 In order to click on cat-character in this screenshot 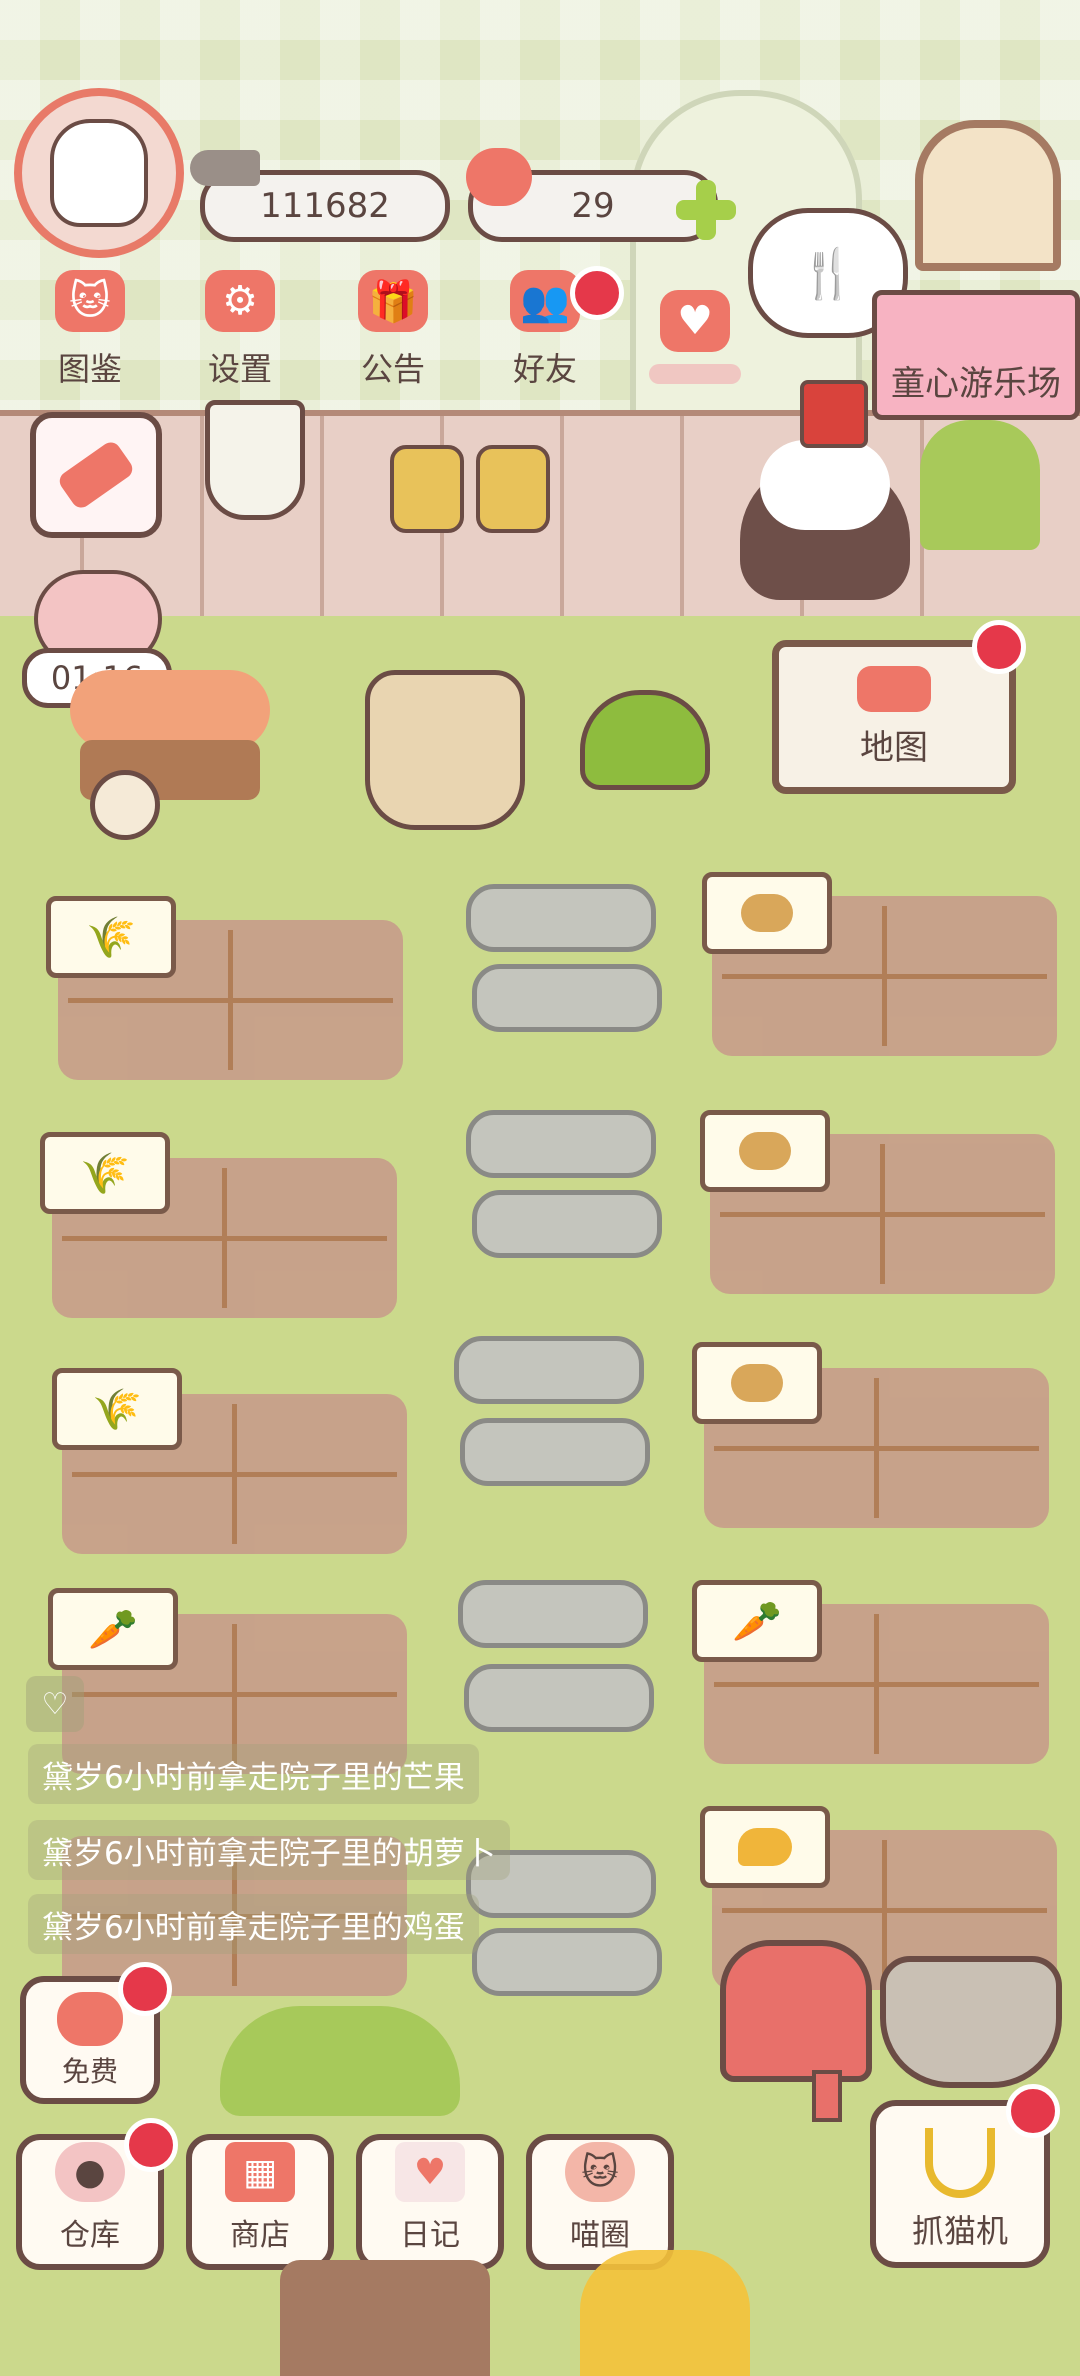, I will do `click(825, 490)`.